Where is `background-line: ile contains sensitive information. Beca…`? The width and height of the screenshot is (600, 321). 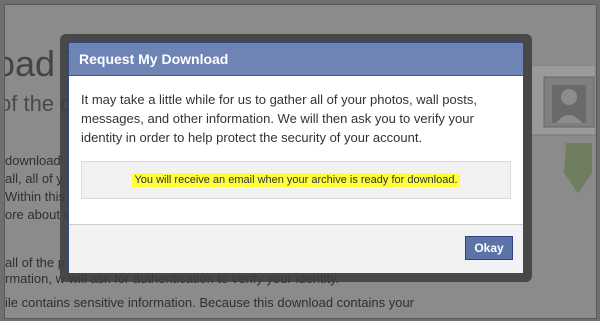
background-line: ile contains sensitive information. Beca… is located at coordinates (210, 302).